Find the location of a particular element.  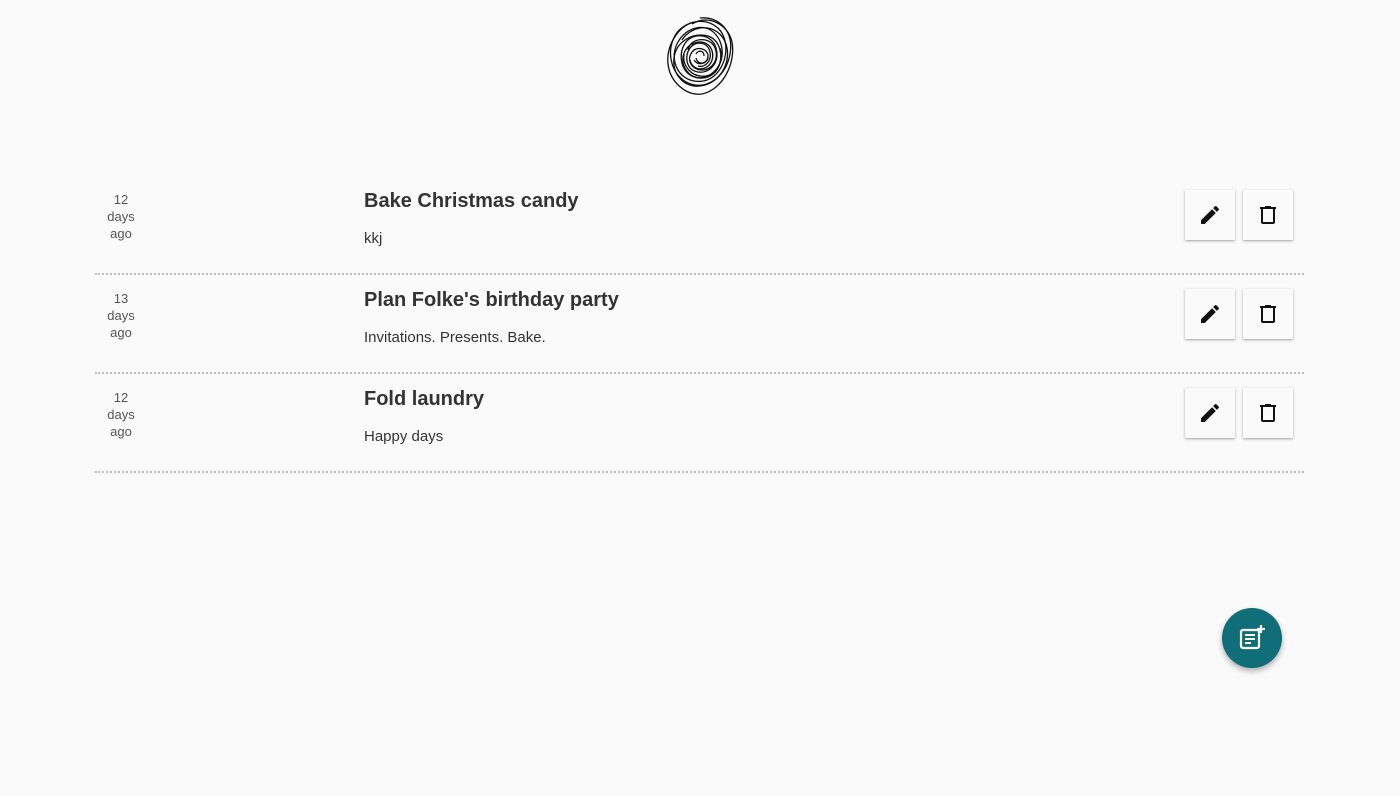

note-title: Plan Folke's birthday party is located at coordinates (491, 300).